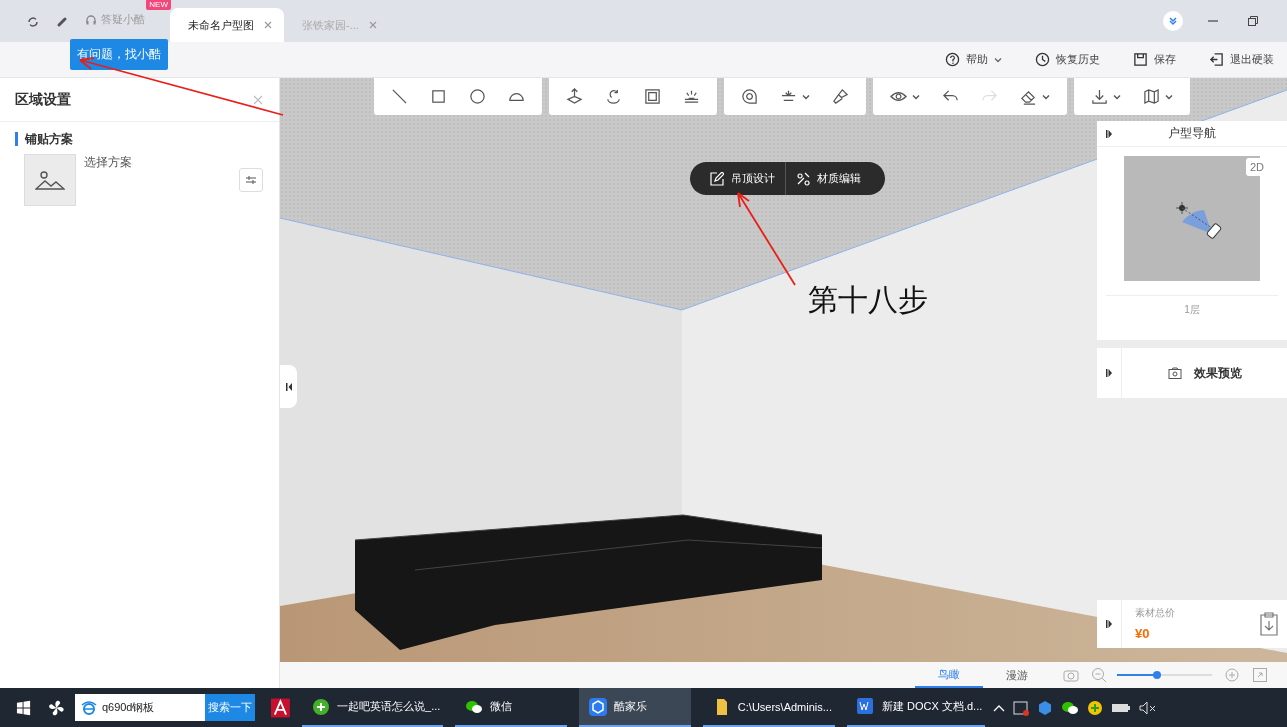  Describe the element at coordinates (1020, 707) in the screenshot. I see `tray-app-icon` at that location.